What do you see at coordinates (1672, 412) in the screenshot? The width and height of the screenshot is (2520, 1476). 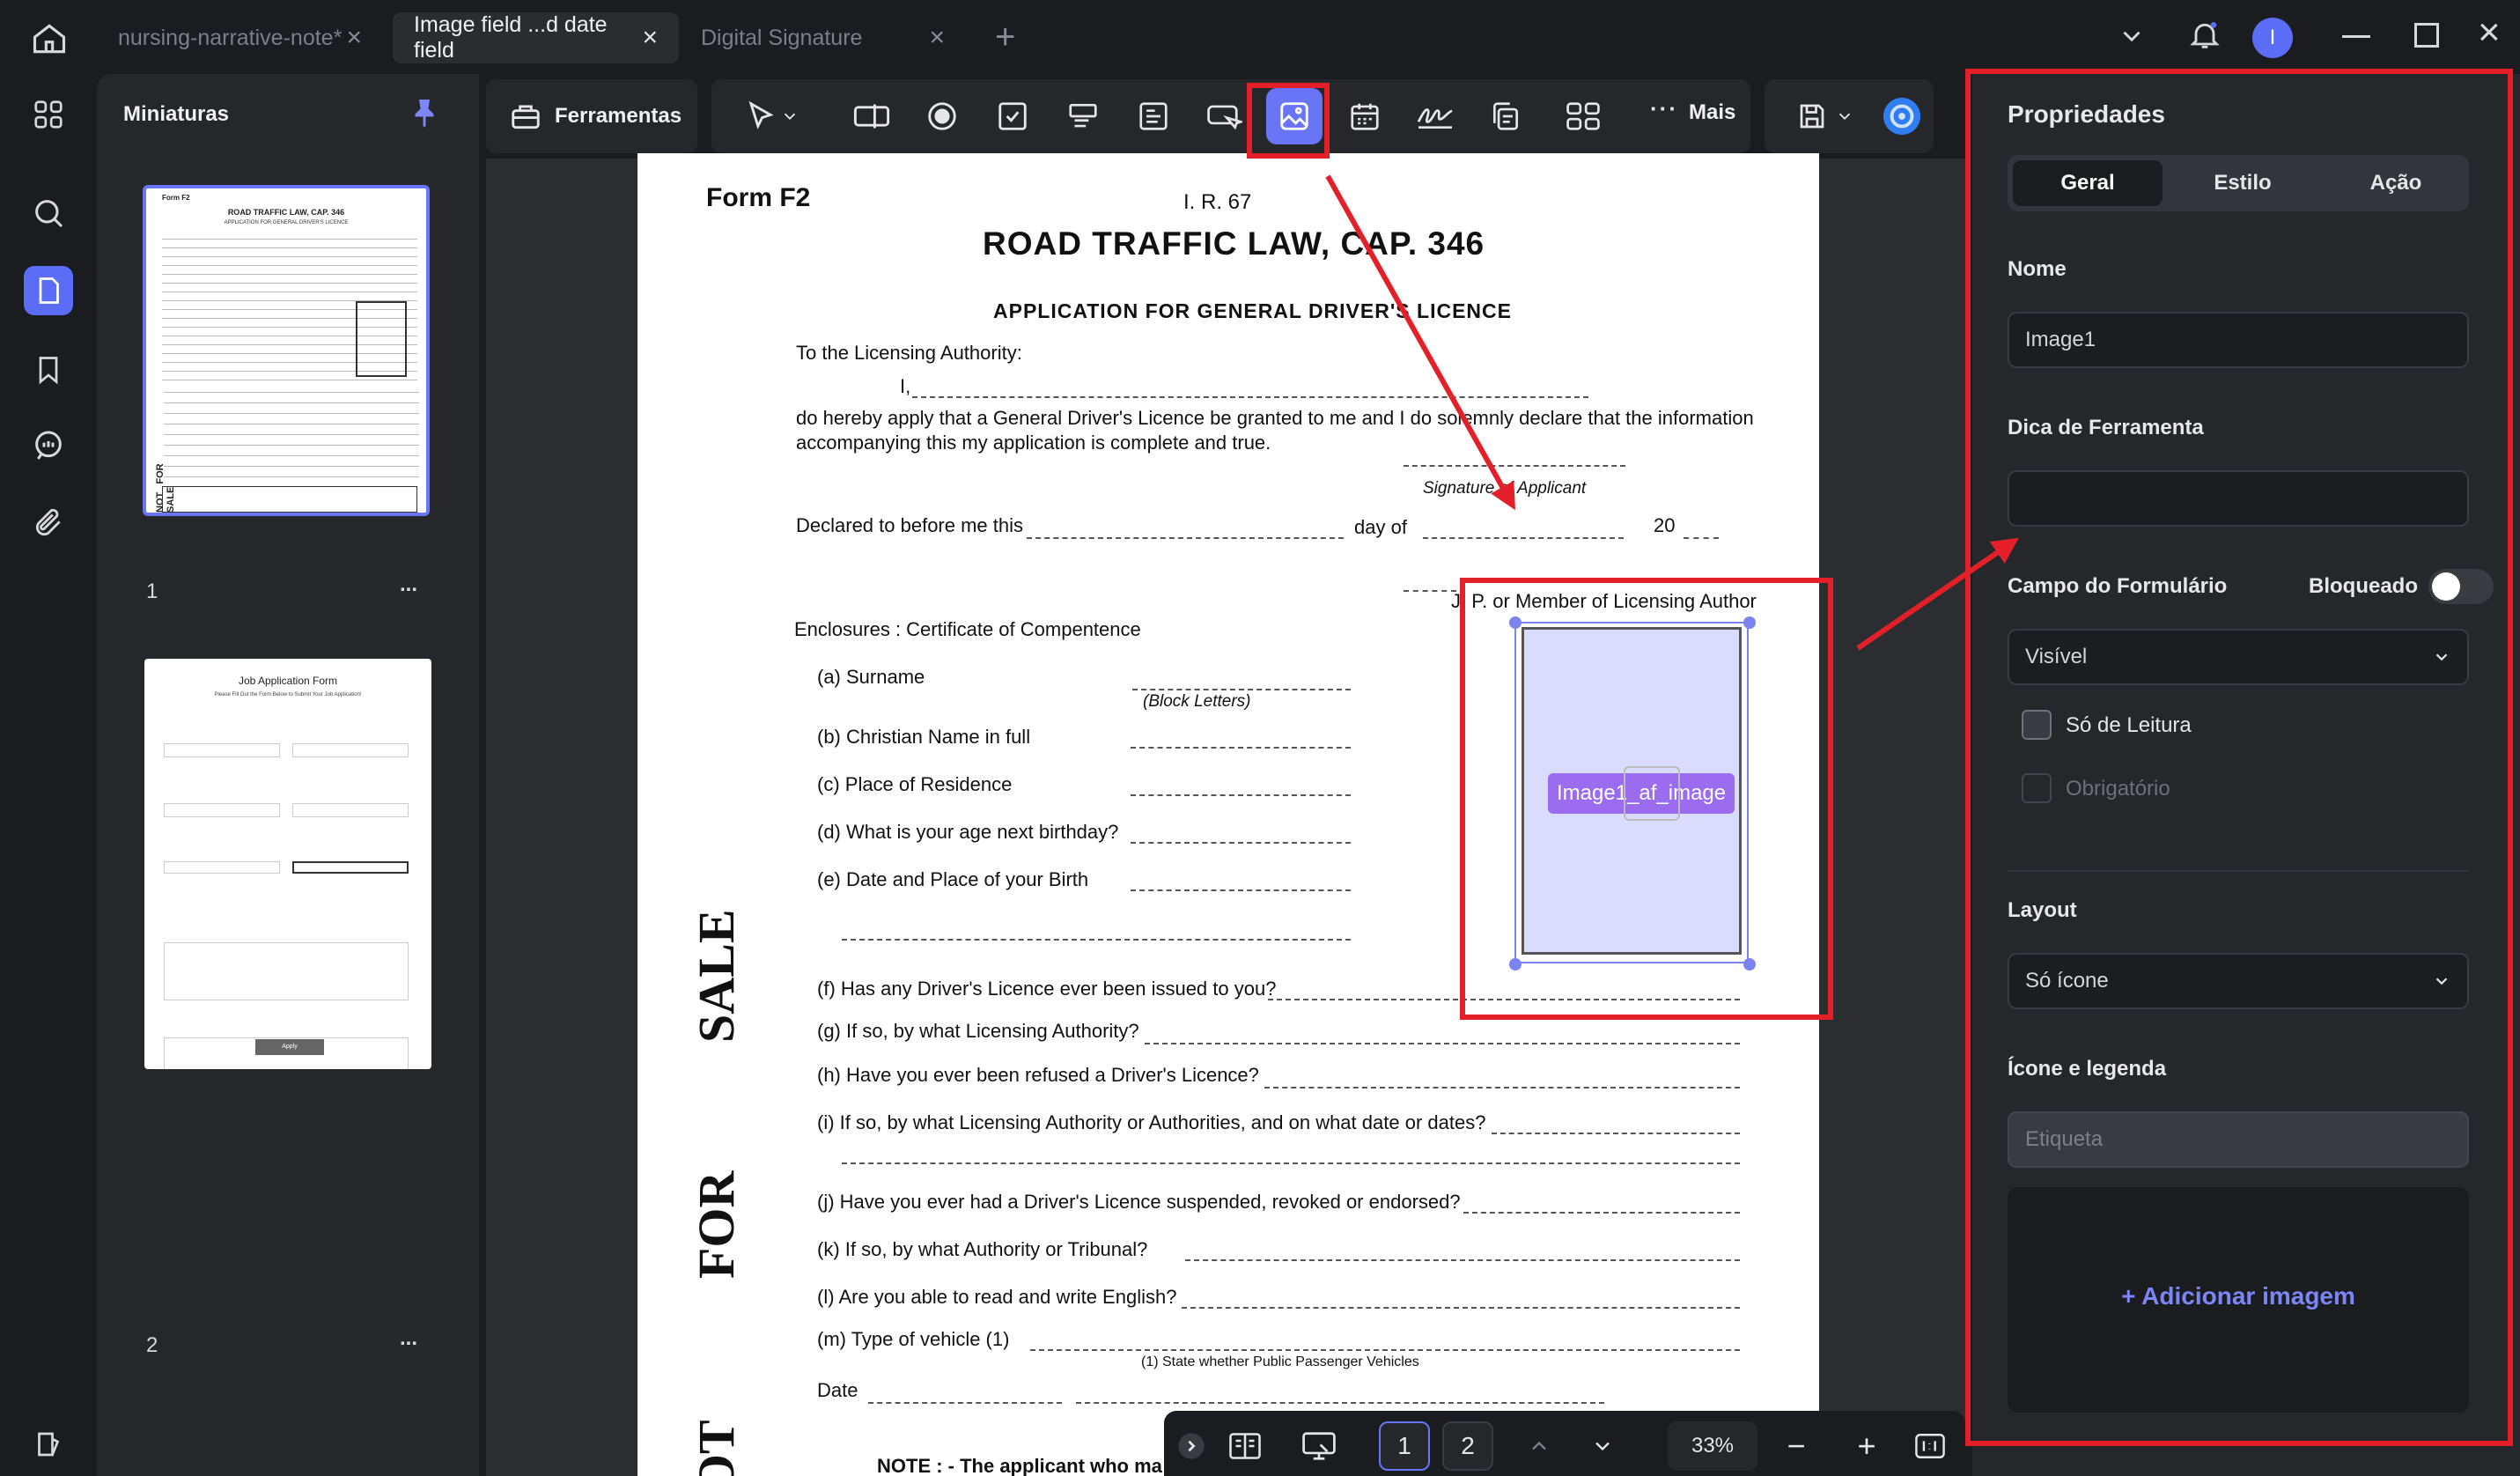 I see `annotation-arrows` at bounding box center [1672, 412].